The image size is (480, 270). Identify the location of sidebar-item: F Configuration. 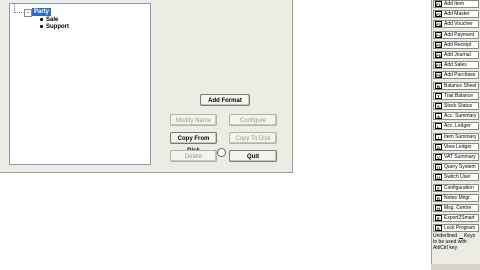
(456, 187).